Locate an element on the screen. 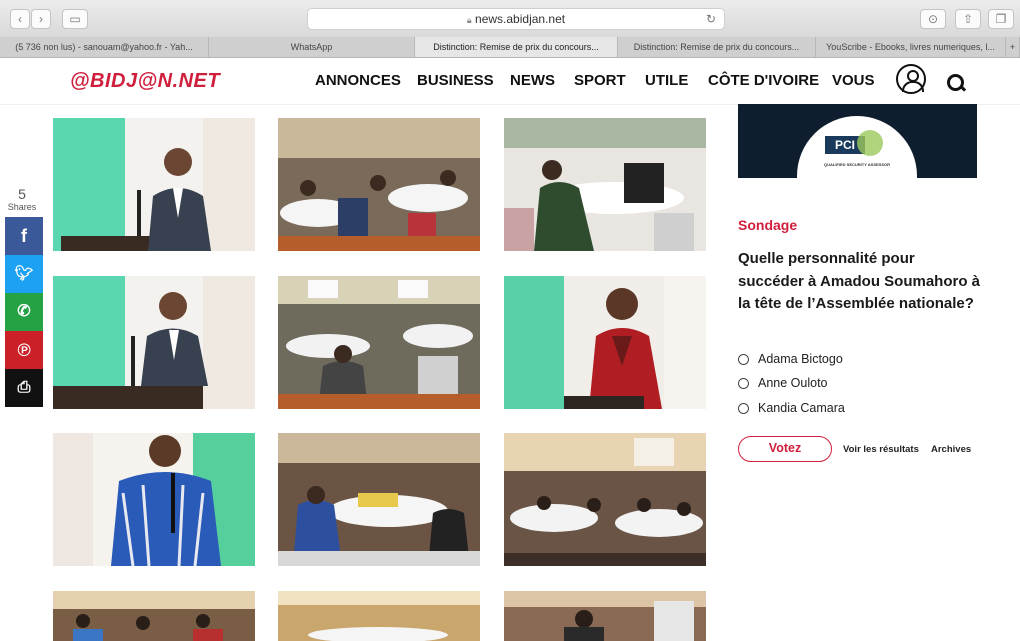  poll-option-label: Adama Bictogo is located at coordinates (800, 359).